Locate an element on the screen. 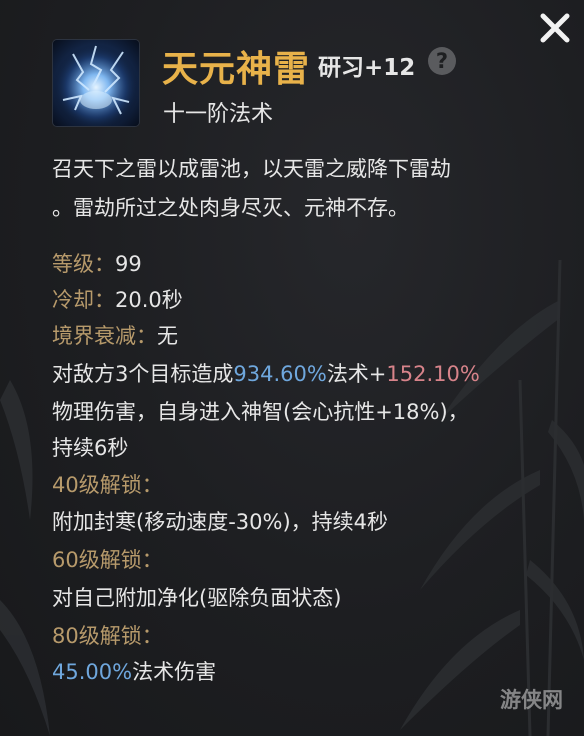 This screenshot has height=736, width=584. magic-damage-percent: 934.60% is located at coordinates (280, 374).